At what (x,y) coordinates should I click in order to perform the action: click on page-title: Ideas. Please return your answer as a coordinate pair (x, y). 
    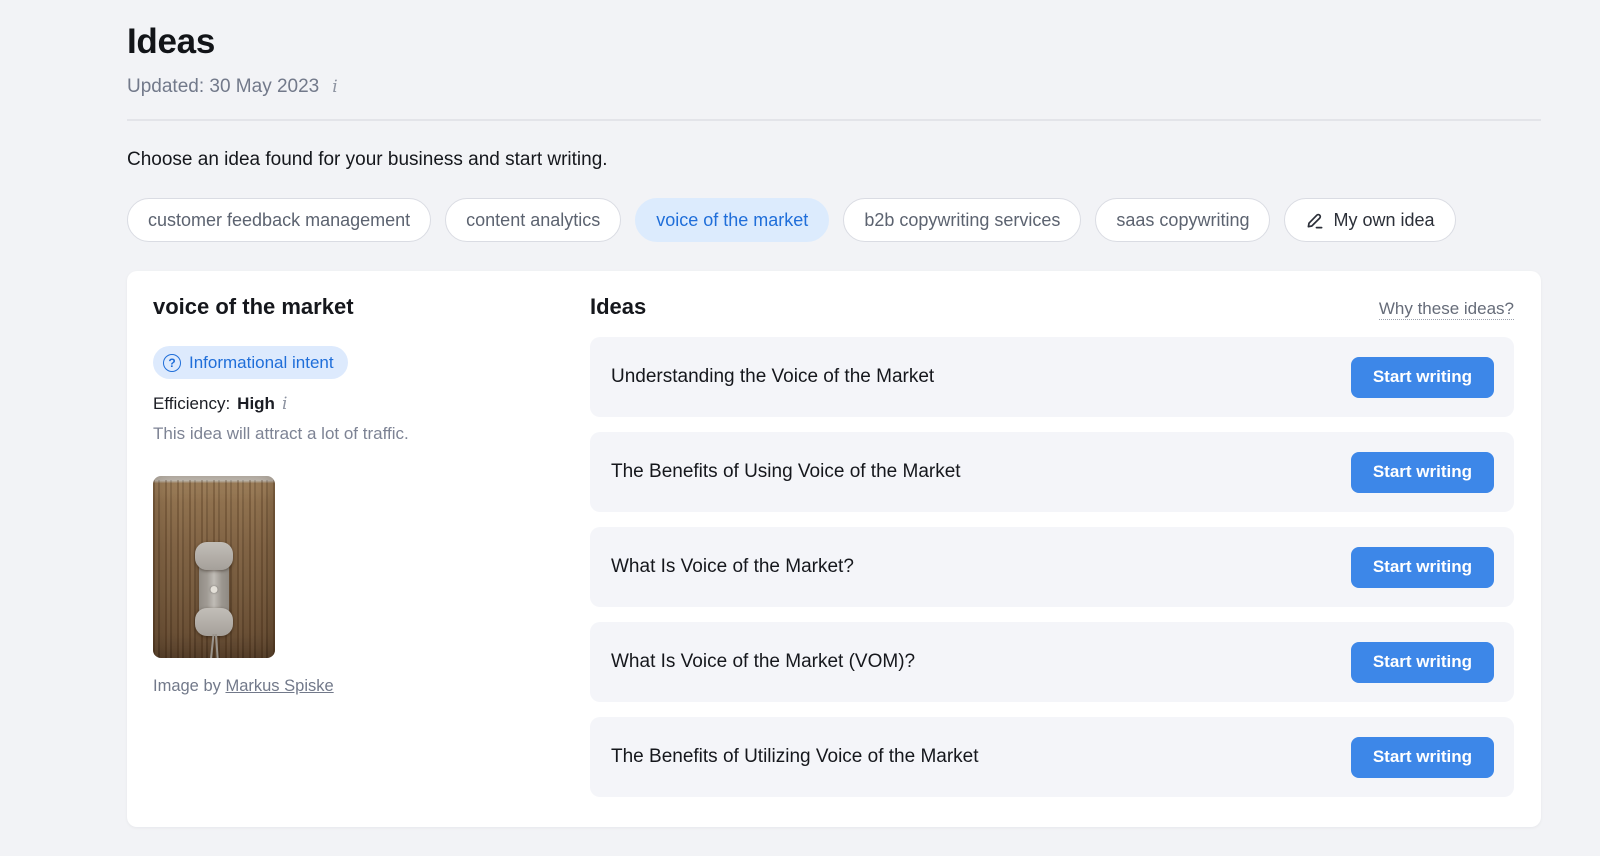
    Looking at the image, I should click on (171, 41).